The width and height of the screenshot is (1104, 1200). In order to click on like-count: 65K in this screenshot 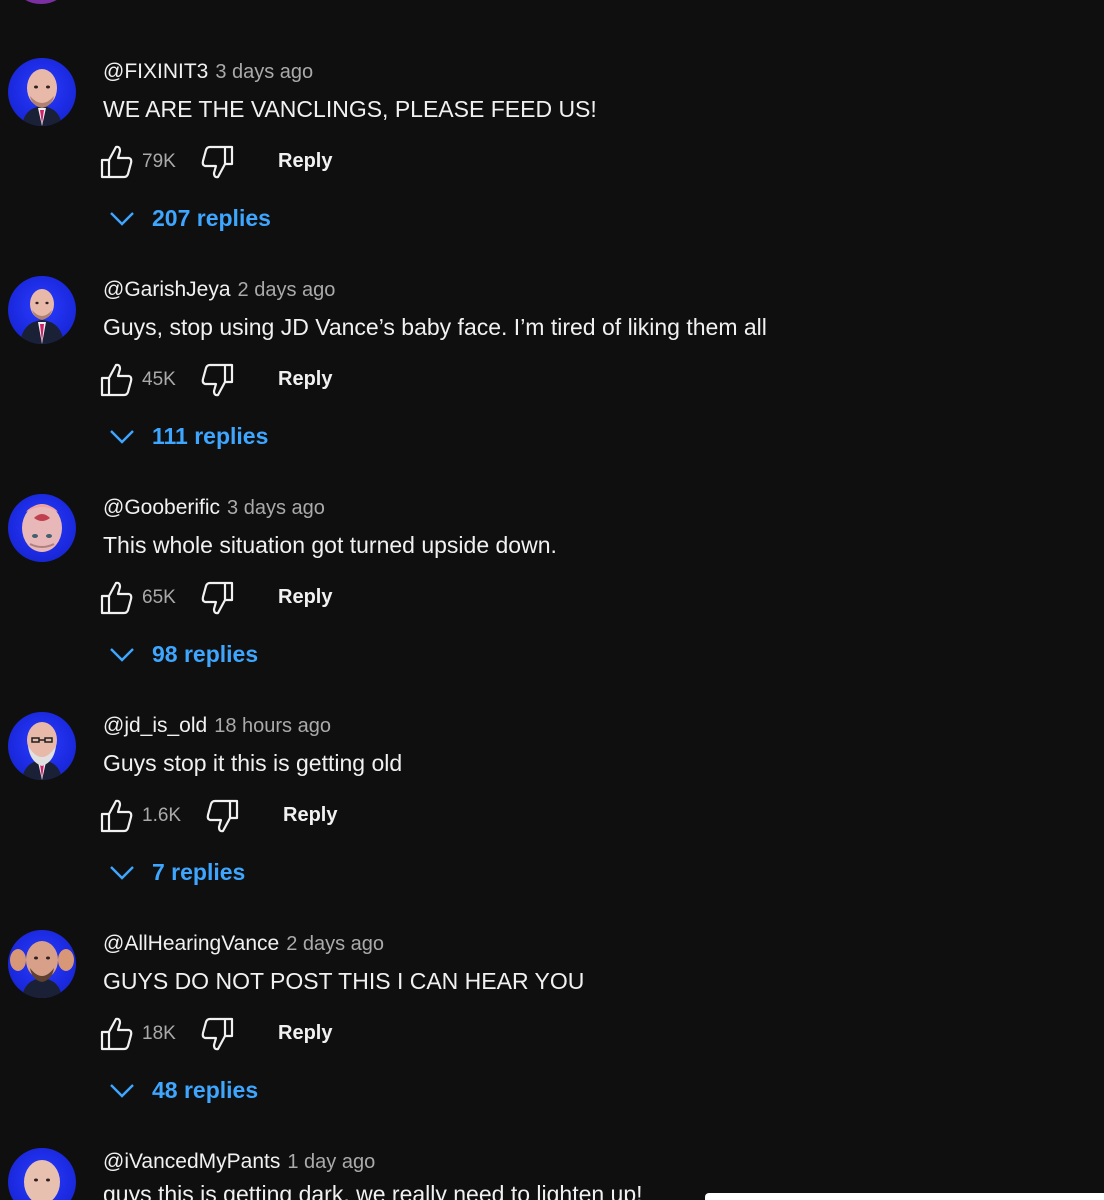, I will do `click(159, 597)`.